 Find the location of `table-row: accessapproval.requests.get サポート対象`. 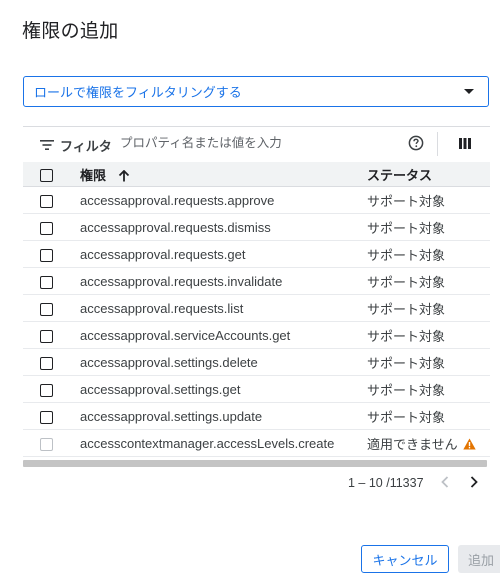

table-row: accessapproval.requests.get サポート対象 is located at coordinates (256, 254).